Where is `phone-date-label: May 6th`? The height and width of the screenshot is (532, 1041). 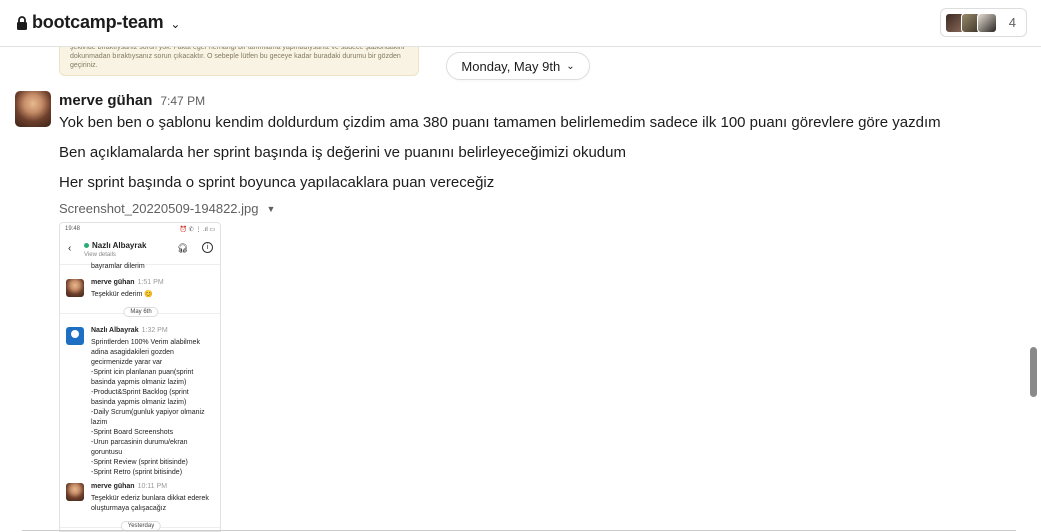
phone-date-label: May 6th is located at coordinates (141, 312).